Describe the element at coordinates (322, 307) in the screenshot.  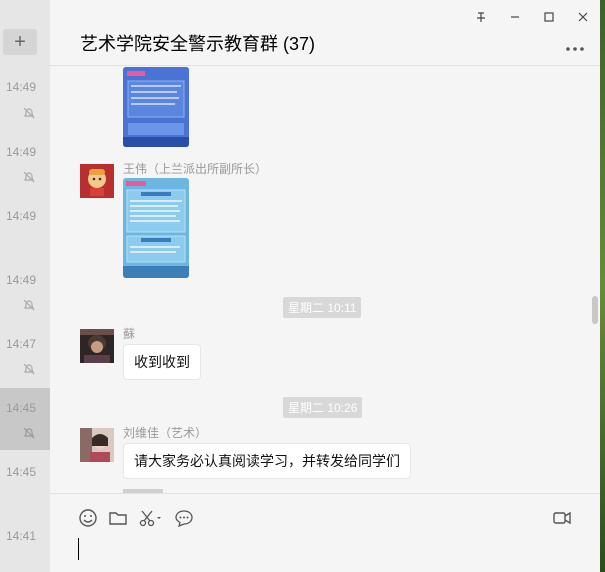
I see `timestamp: 星期二 10:11` at that location.